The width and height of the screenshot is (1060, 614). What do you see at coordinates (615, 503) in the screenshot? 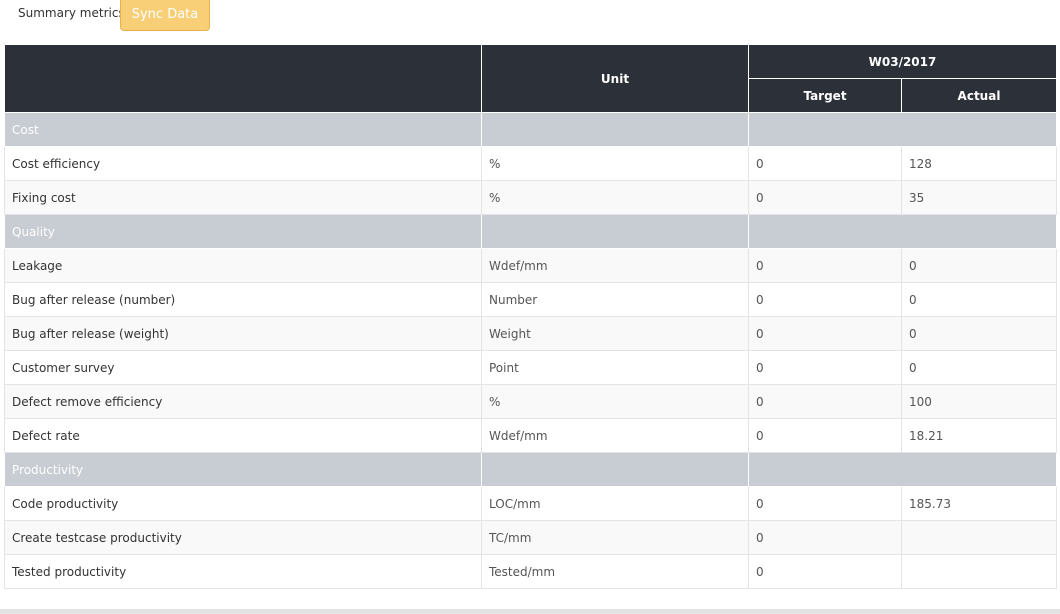
I see `metric-unit: LOC/mm` at bounding box center [615, 503].